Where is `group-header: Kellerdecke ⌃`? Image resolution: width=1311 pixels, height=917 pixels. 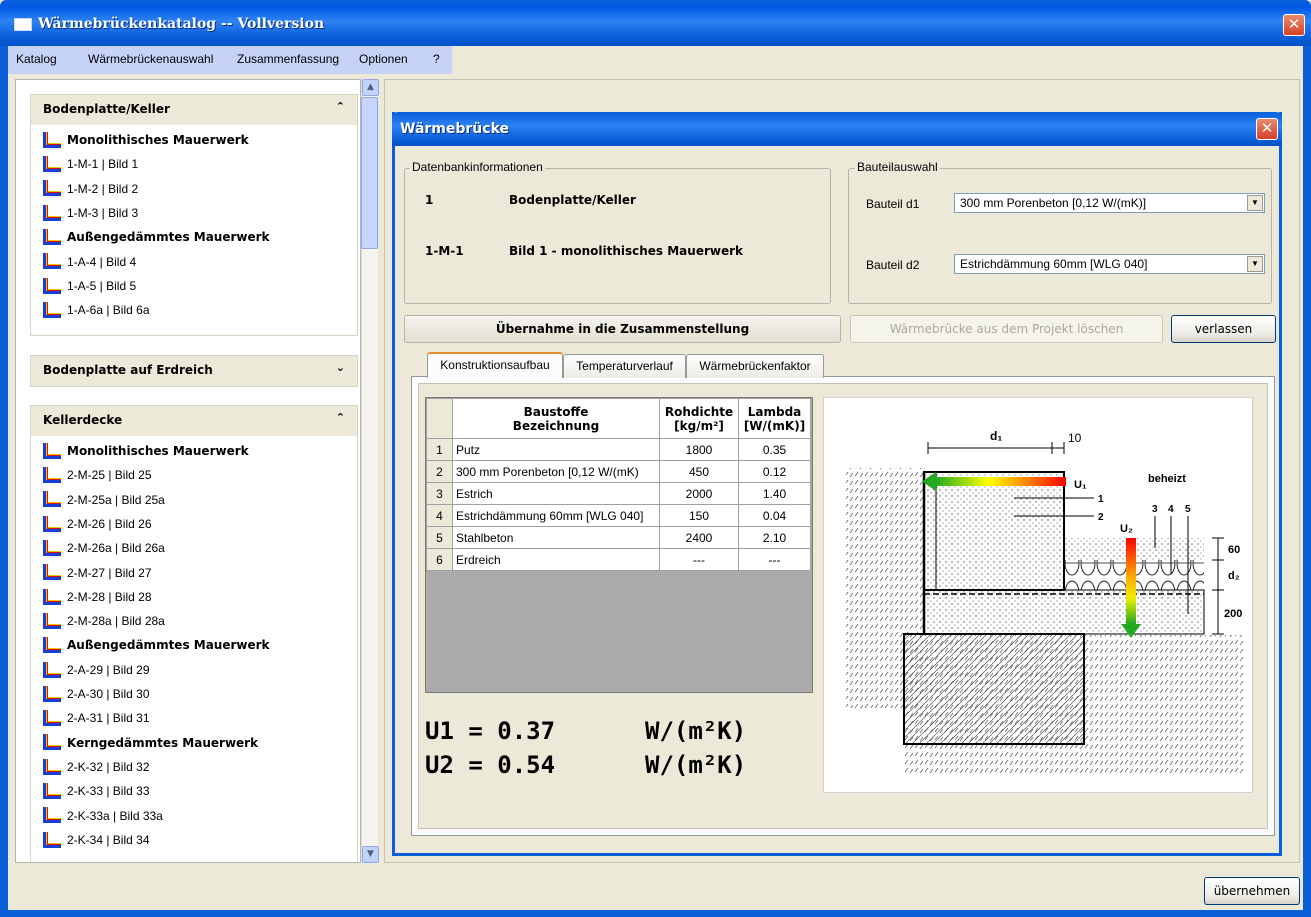
group-header: Kellerdecke ⌃ is located at coordinates (194, 421).